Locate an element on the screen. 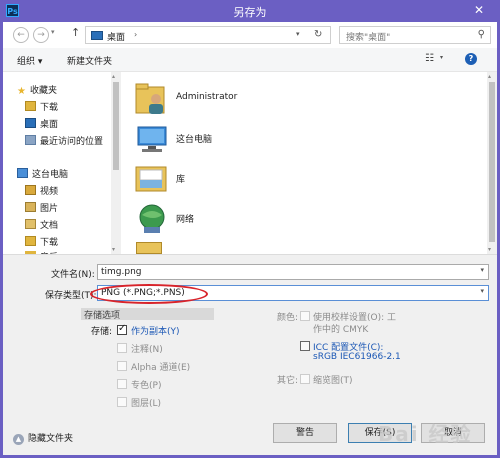 This screenshot has height=458, width=500. star-icon: ★ is located at coordinates (21, 91).